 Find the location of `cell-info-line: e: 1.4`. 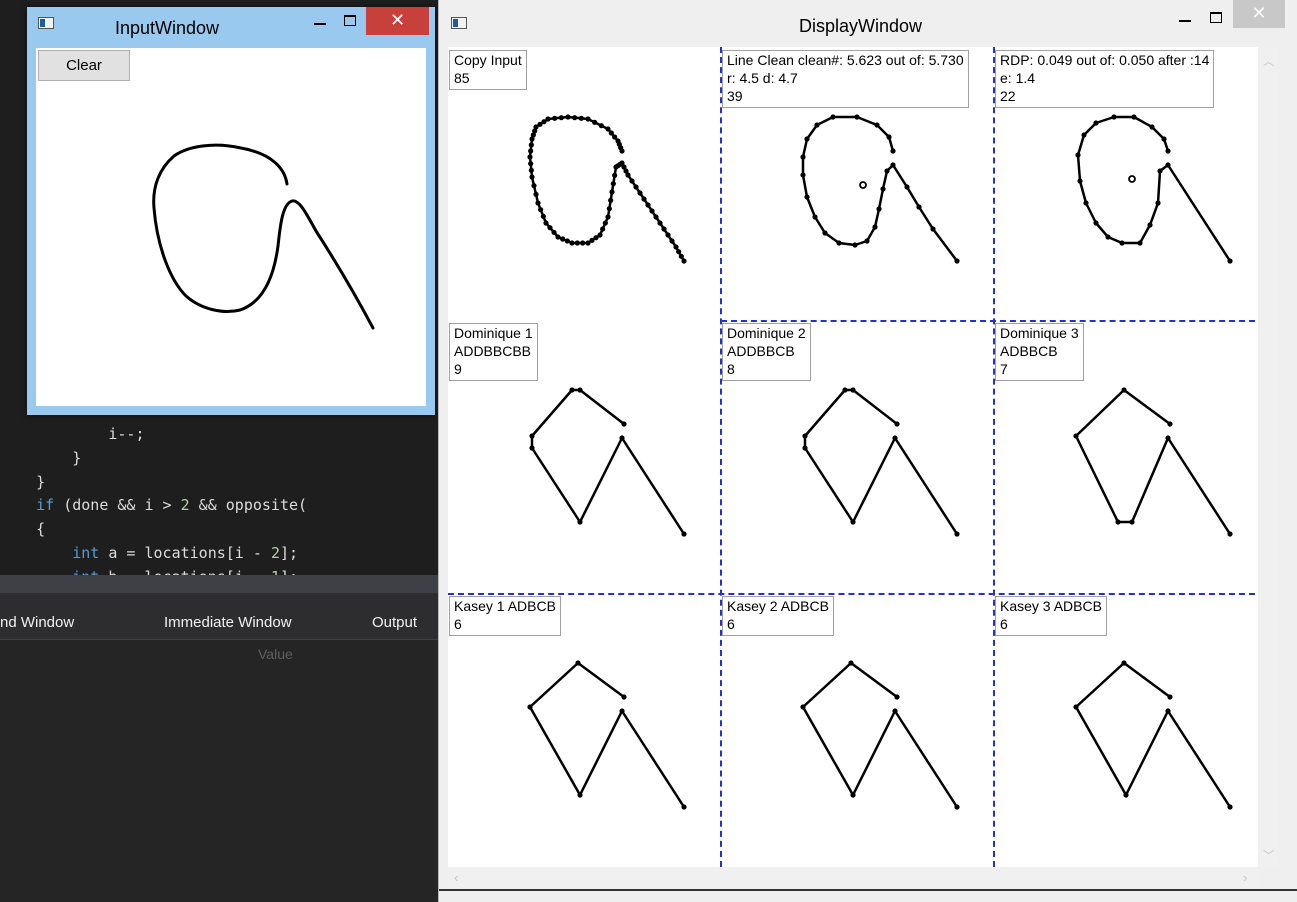

cell-info-line: e: 1.4 is located at coordinates (1018, 78).